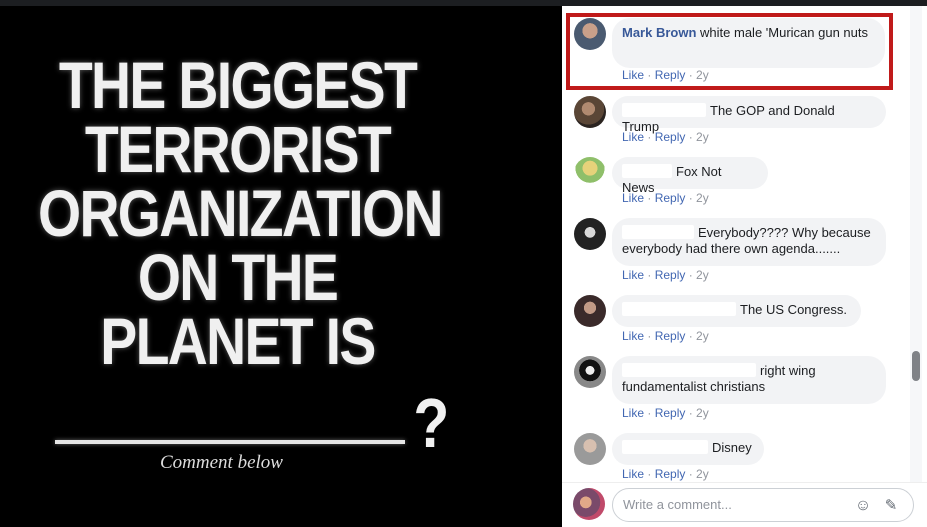  I want to click on comment-composer: Write a comment... ☺ ✎, so click(744, 504).